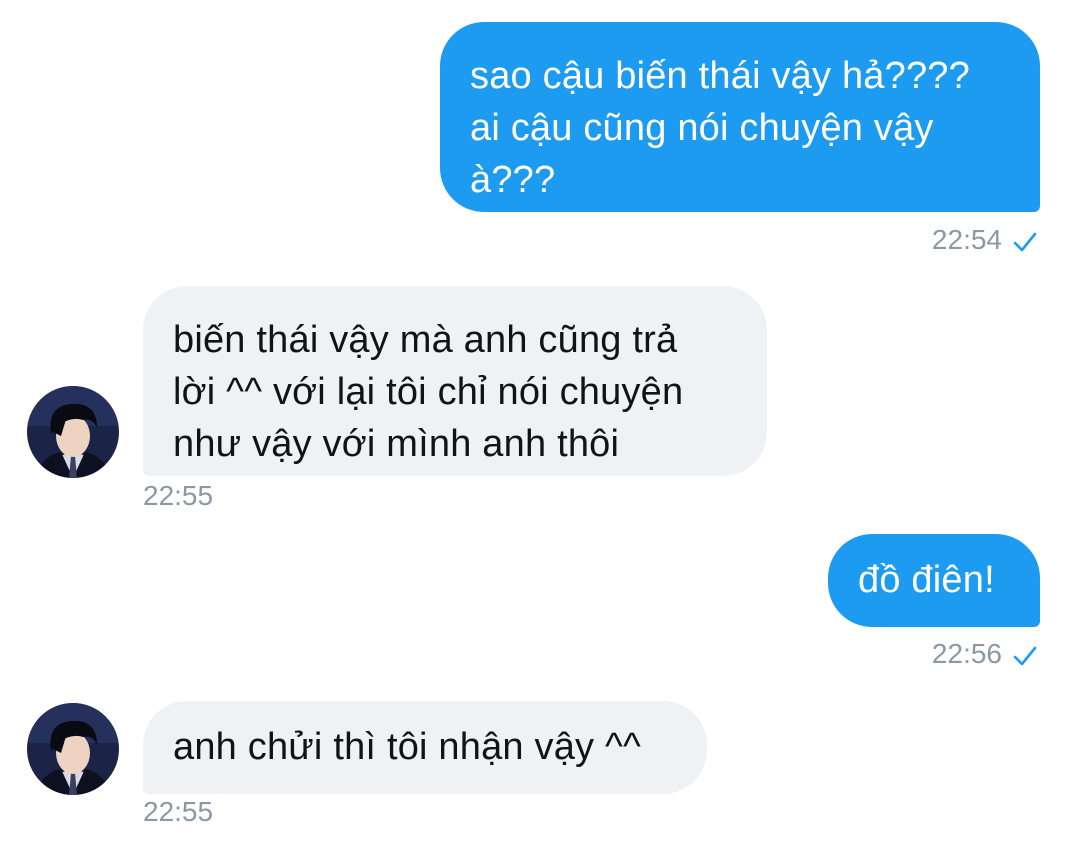 This screenshot has width=1080, height=843. I want to click on message-timestamp: 22:54, so click(966, 239).